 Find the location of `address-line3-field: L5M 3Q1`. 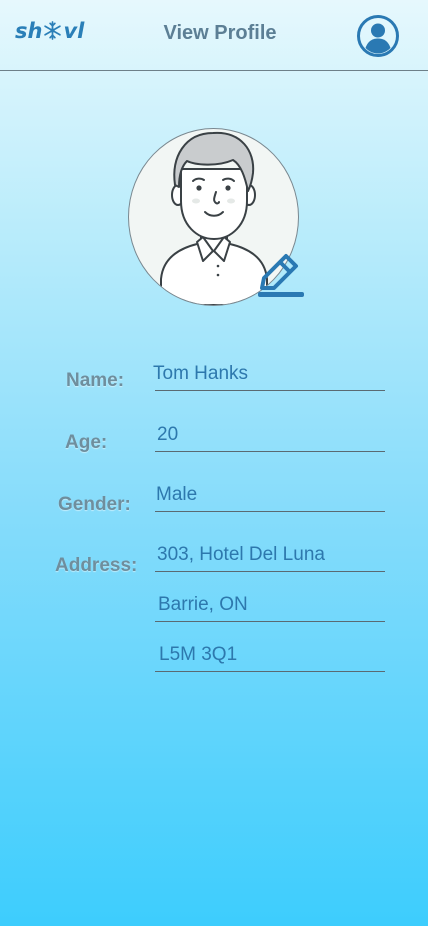

address-line3-field: L5M 3Q1 is located at coordinates (270, 657).